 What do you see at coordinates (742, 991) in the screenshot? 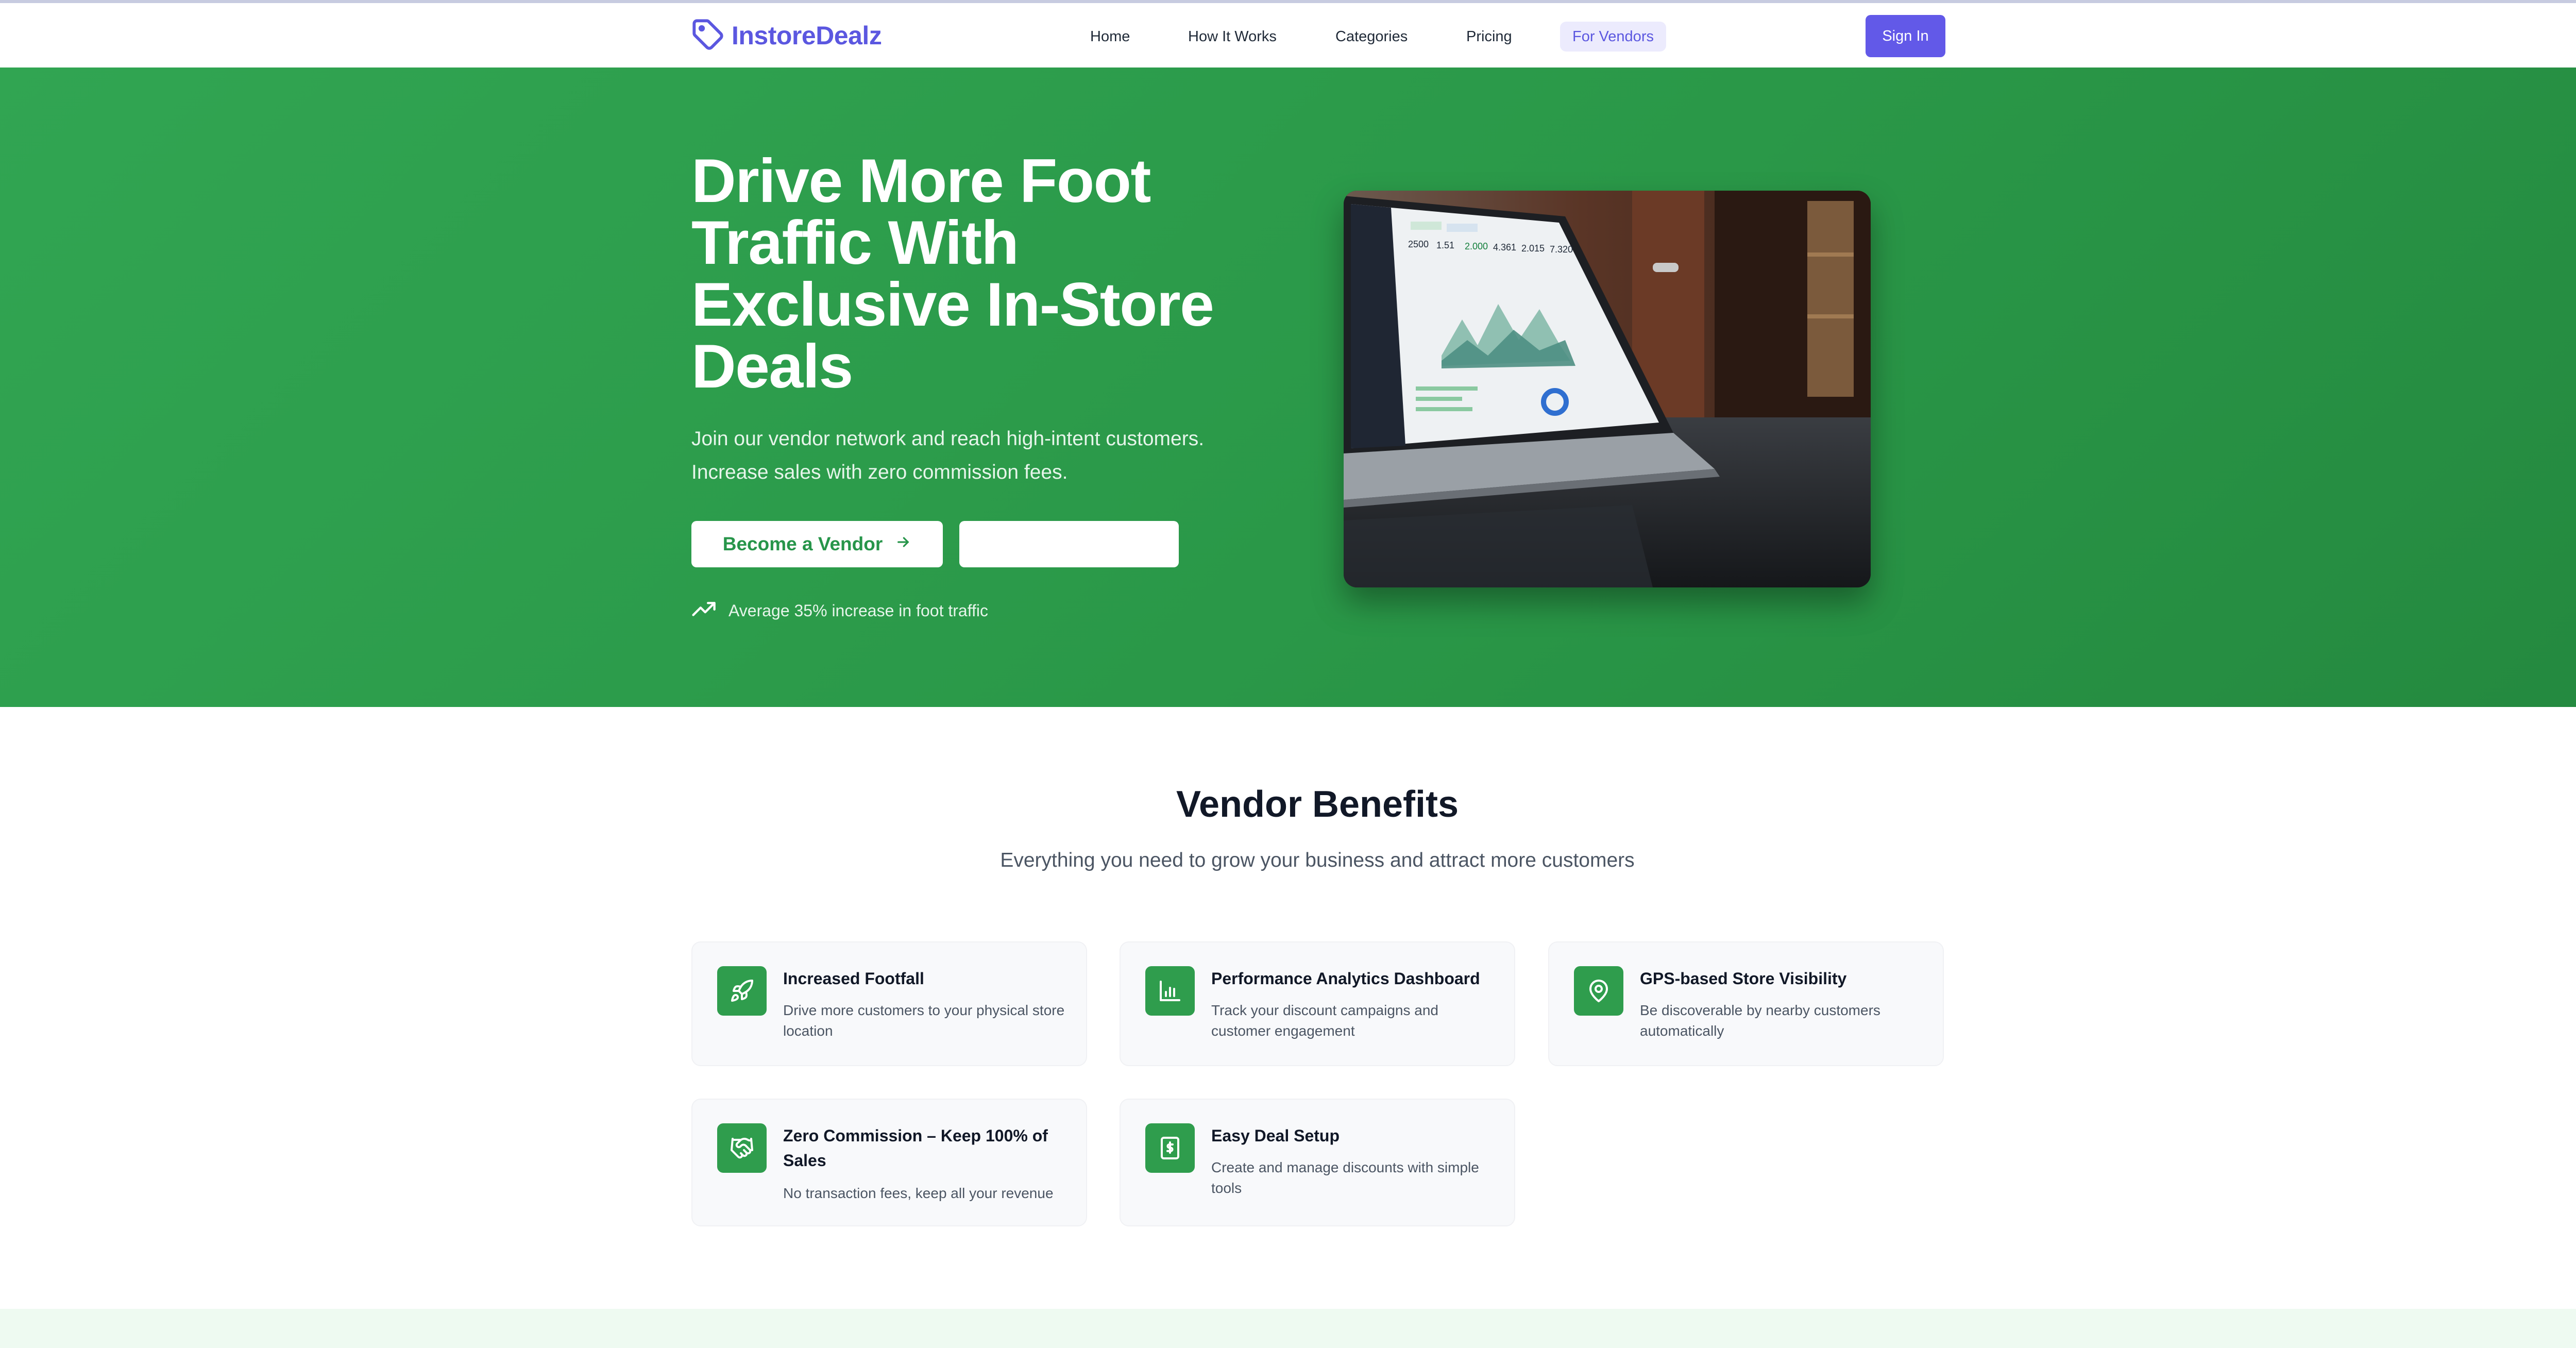
I see `rocket-icon` at bounding box center [742, 991].